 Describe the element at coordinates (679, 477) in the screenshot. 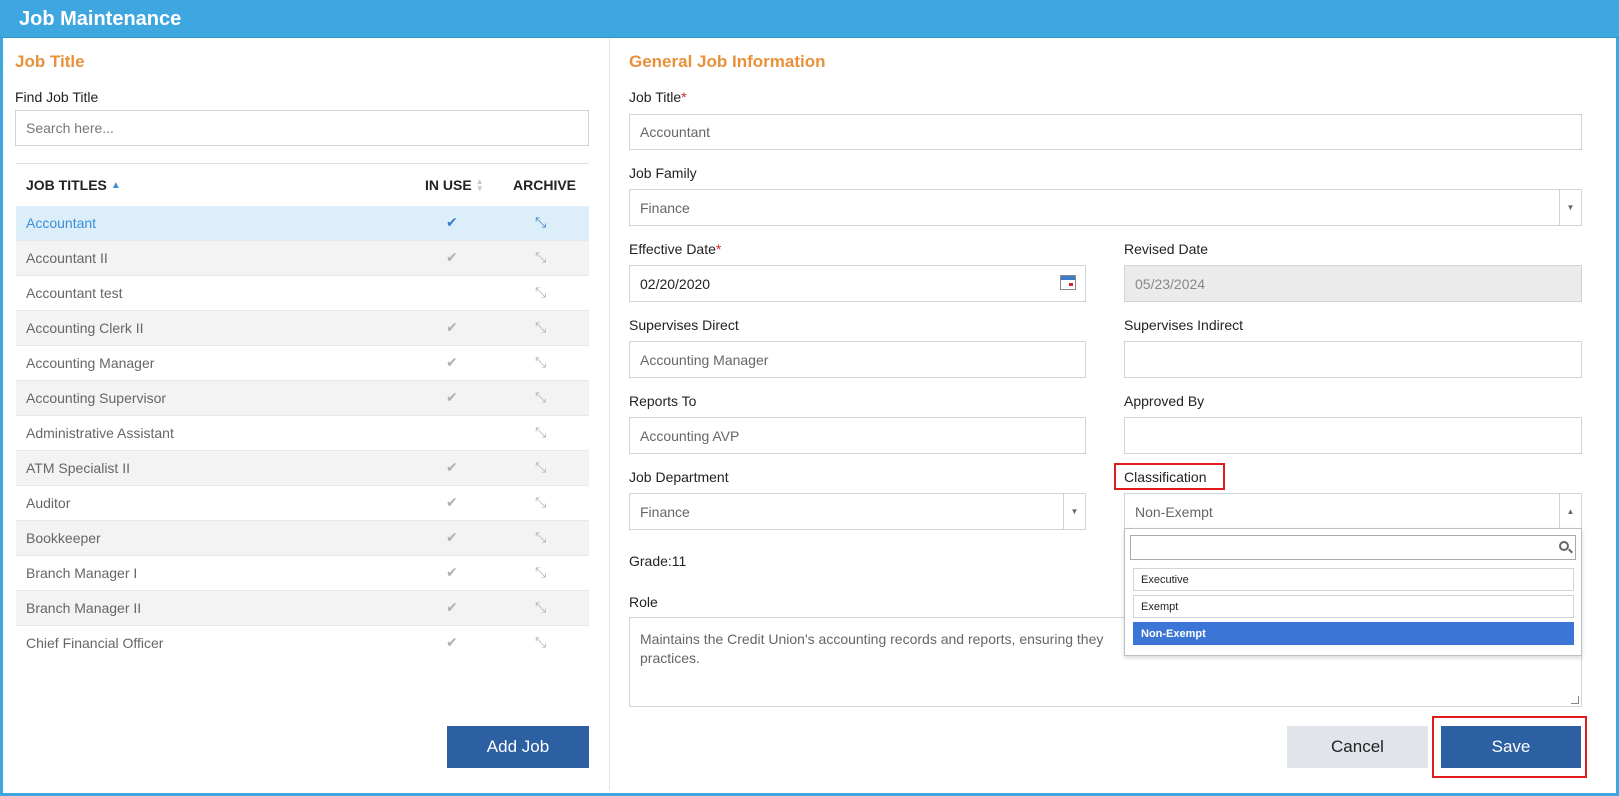

I see `job-department-label: Job Department` at that location.